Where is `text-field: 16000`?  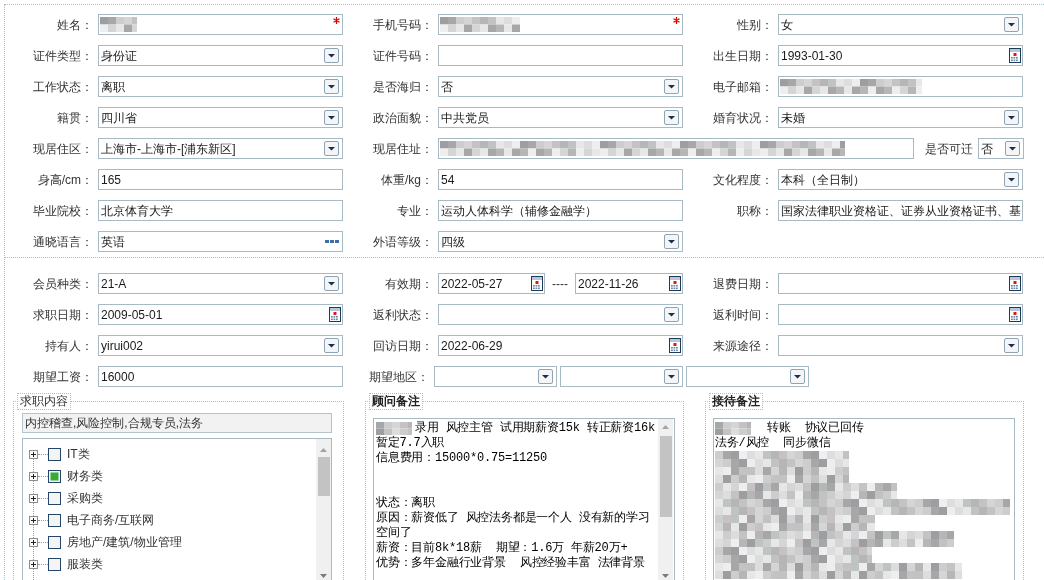 text-field: 16000 is located at coordinates (220, 376).